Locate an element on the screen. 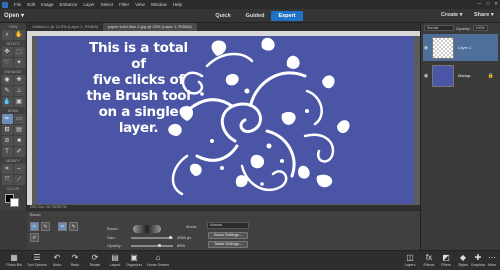 The width and height of the screenshot is (500, 270). menu-edit: Edit is located at coordinates (31, 4).